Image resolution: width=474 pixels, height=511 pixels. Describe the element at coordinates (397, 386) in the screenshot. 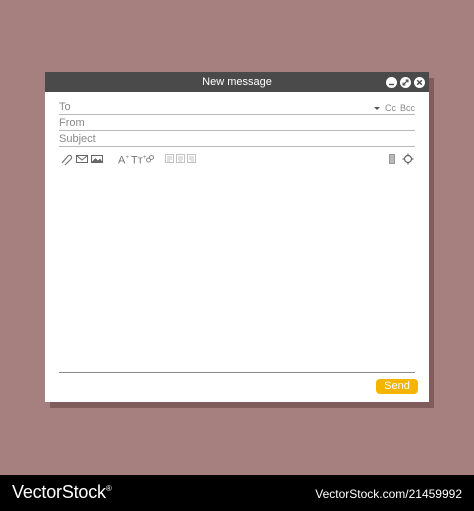

I see `send-button: Send` at that location.